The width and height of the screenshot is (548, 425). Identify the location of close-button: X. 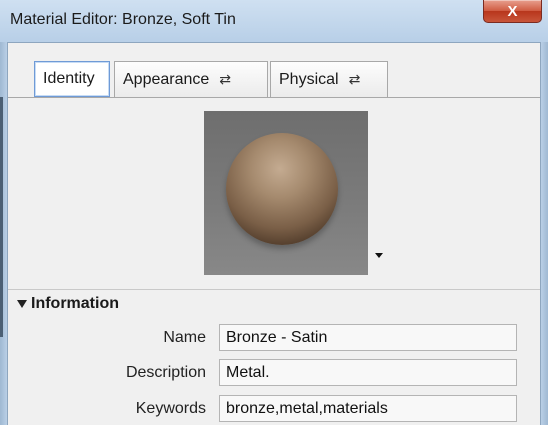
(512, 11).